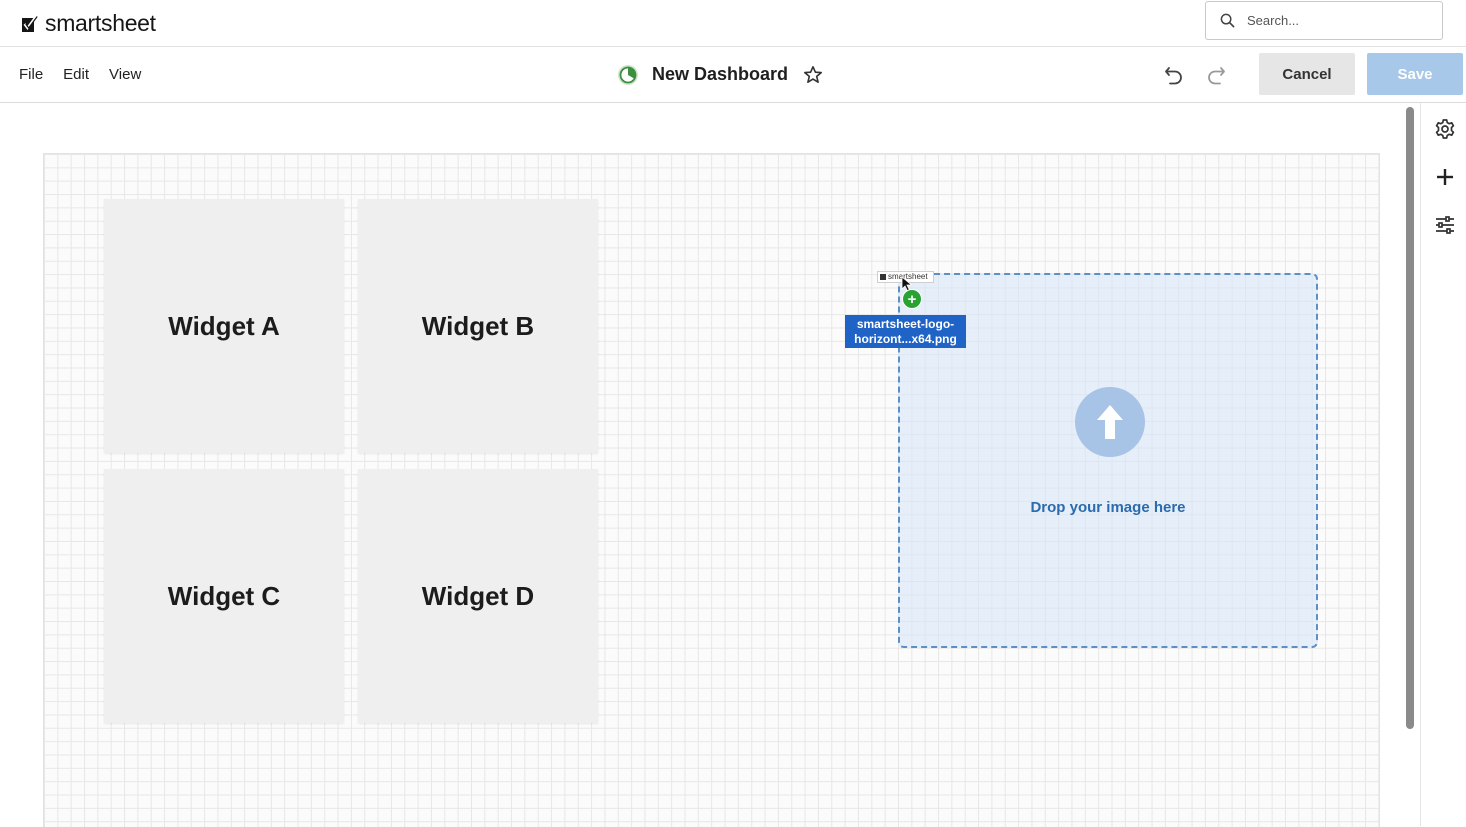 The width and height of the screenshot is (1466, 827). I want to click on file-name-line2: horizont...x64.png, so click(905, 339).